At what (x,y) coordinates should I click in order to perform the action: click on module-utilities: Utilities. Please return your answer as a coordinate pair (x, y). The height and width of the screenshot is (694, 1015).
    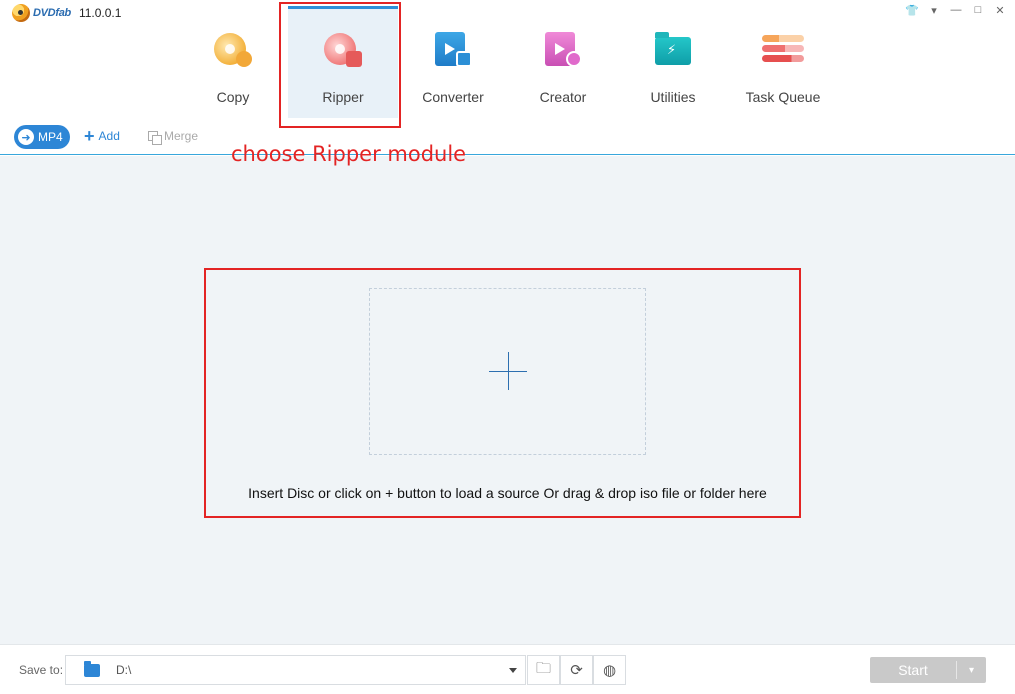
    Looking at the image, I should click on (673, 62).